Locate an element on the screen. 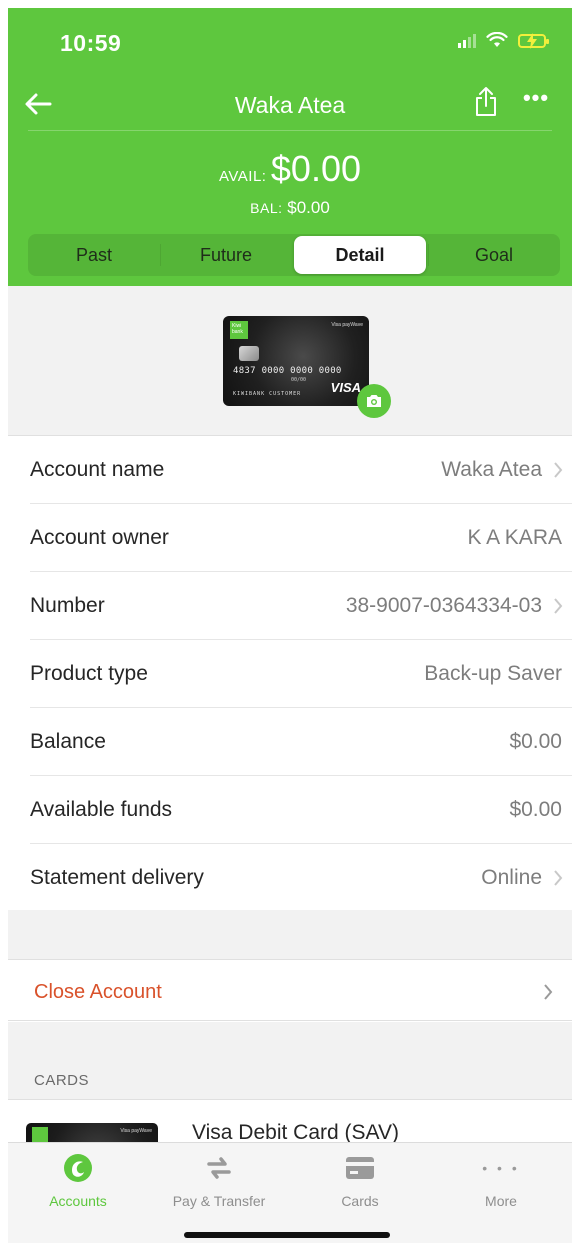  tab-pay-transfer: Pay & Transfer is located at coordinates (219, 1183).